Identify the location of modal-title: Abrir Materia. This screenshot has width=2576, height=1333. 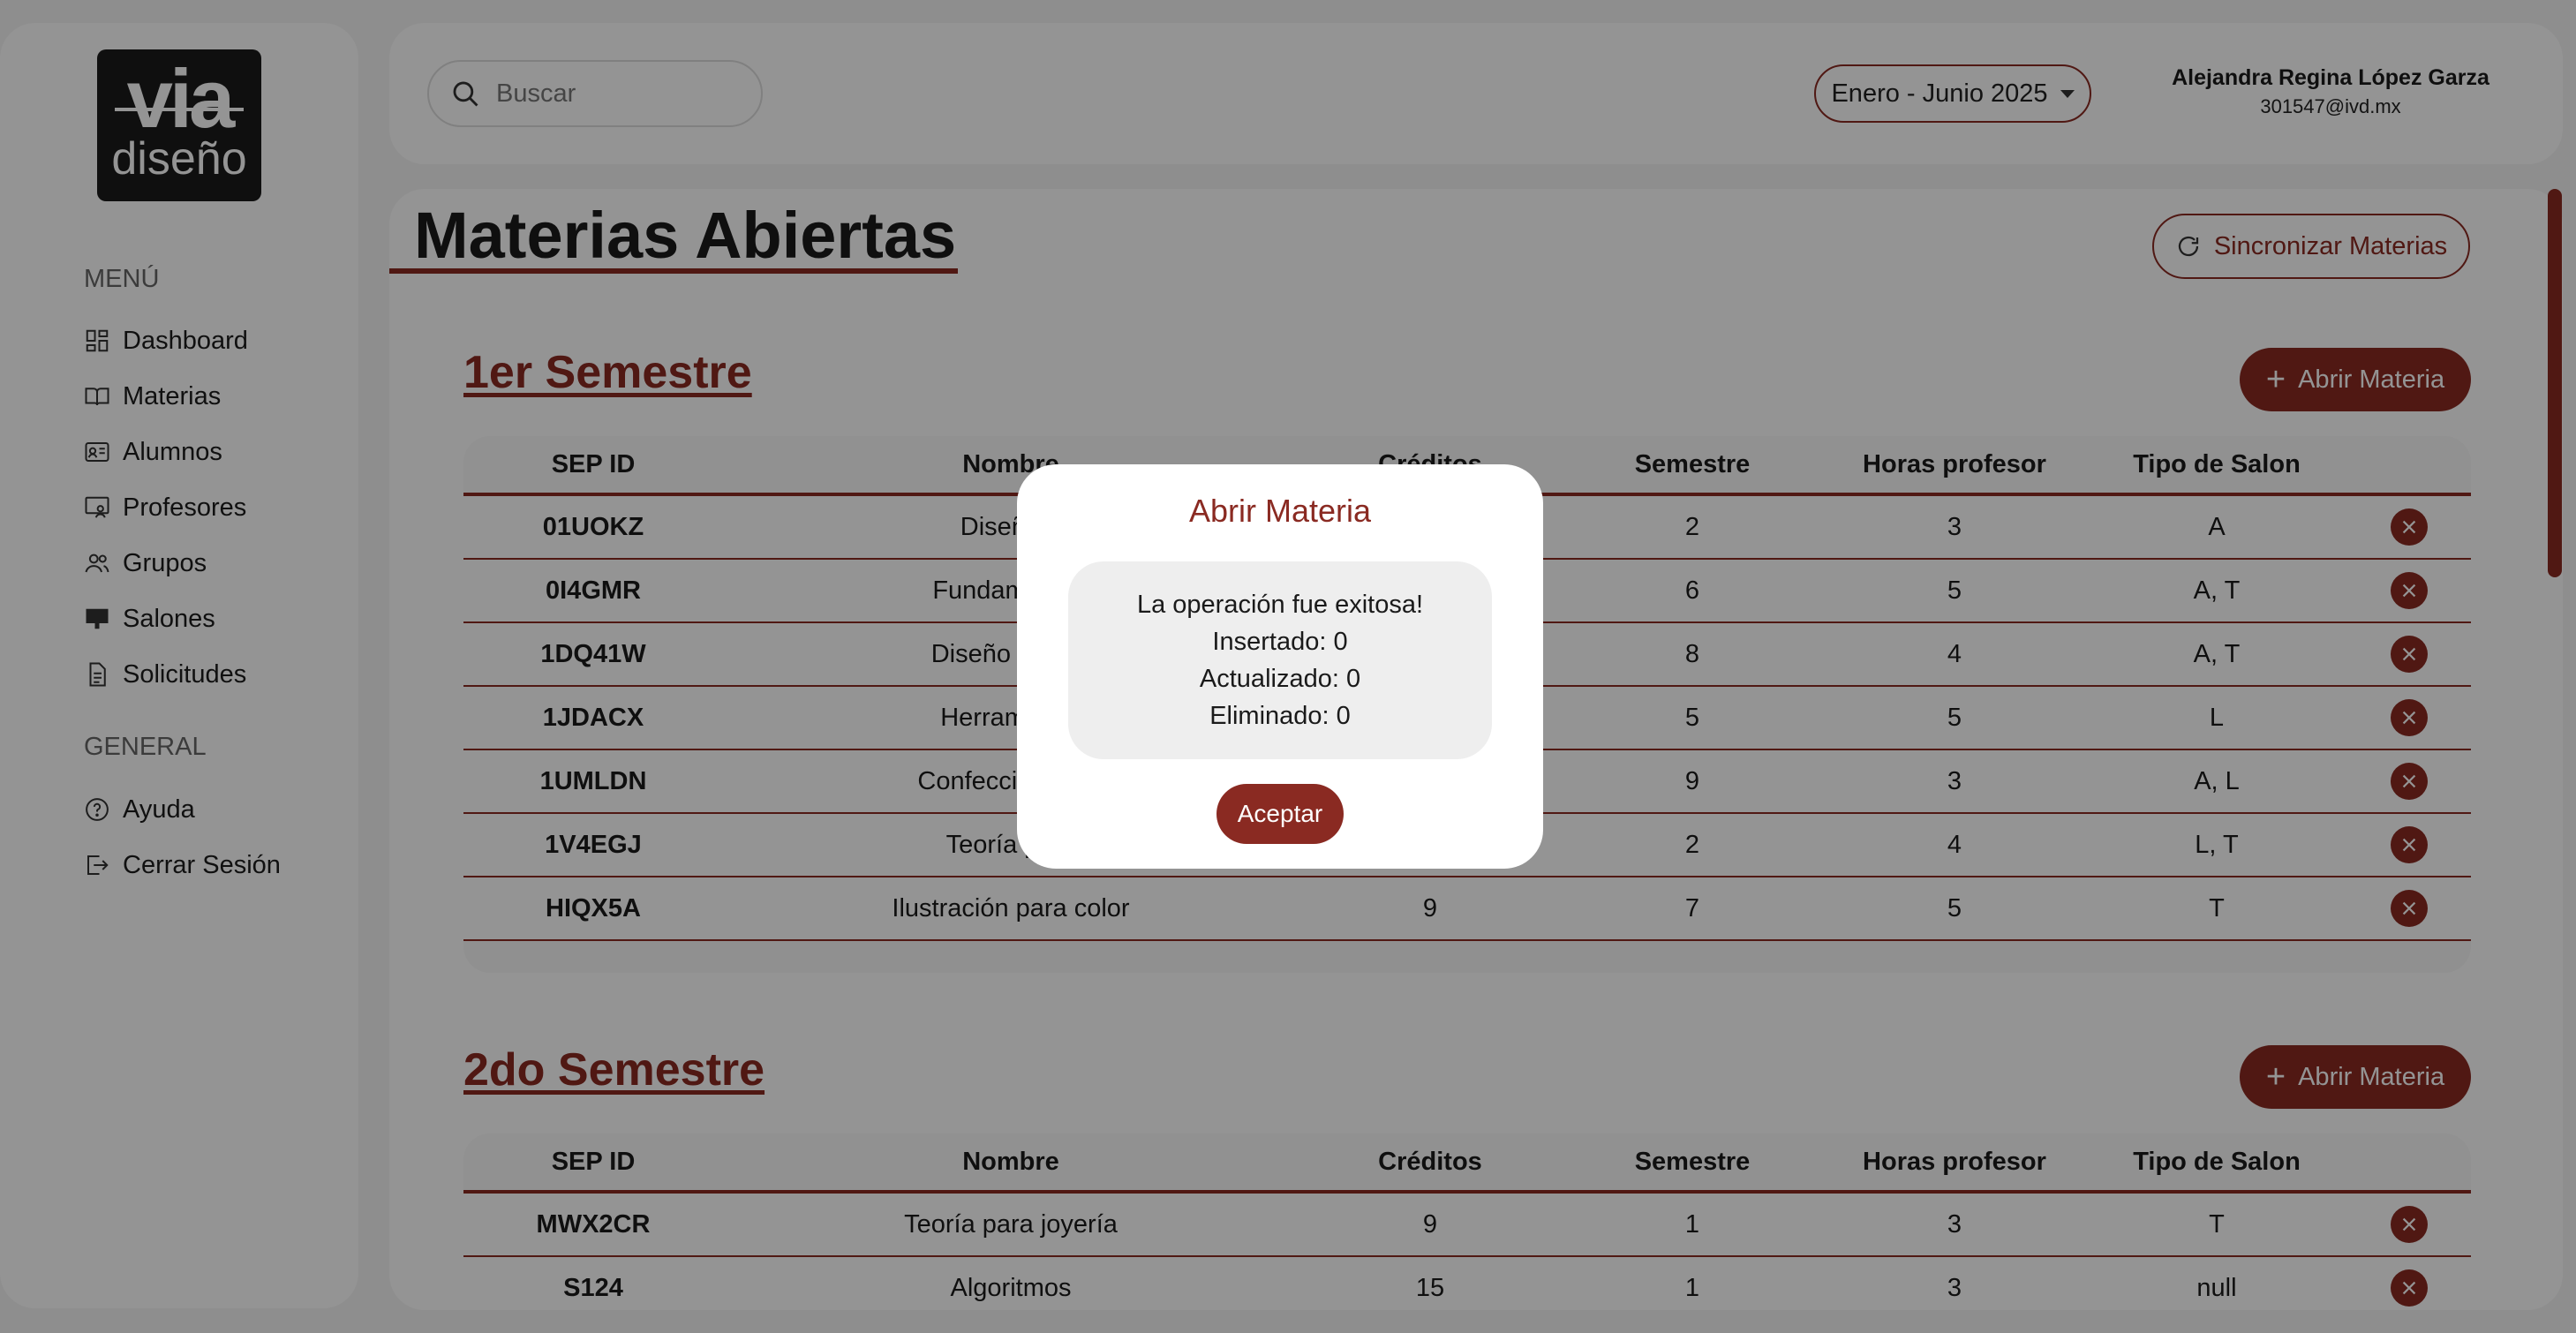
(1280, 511).